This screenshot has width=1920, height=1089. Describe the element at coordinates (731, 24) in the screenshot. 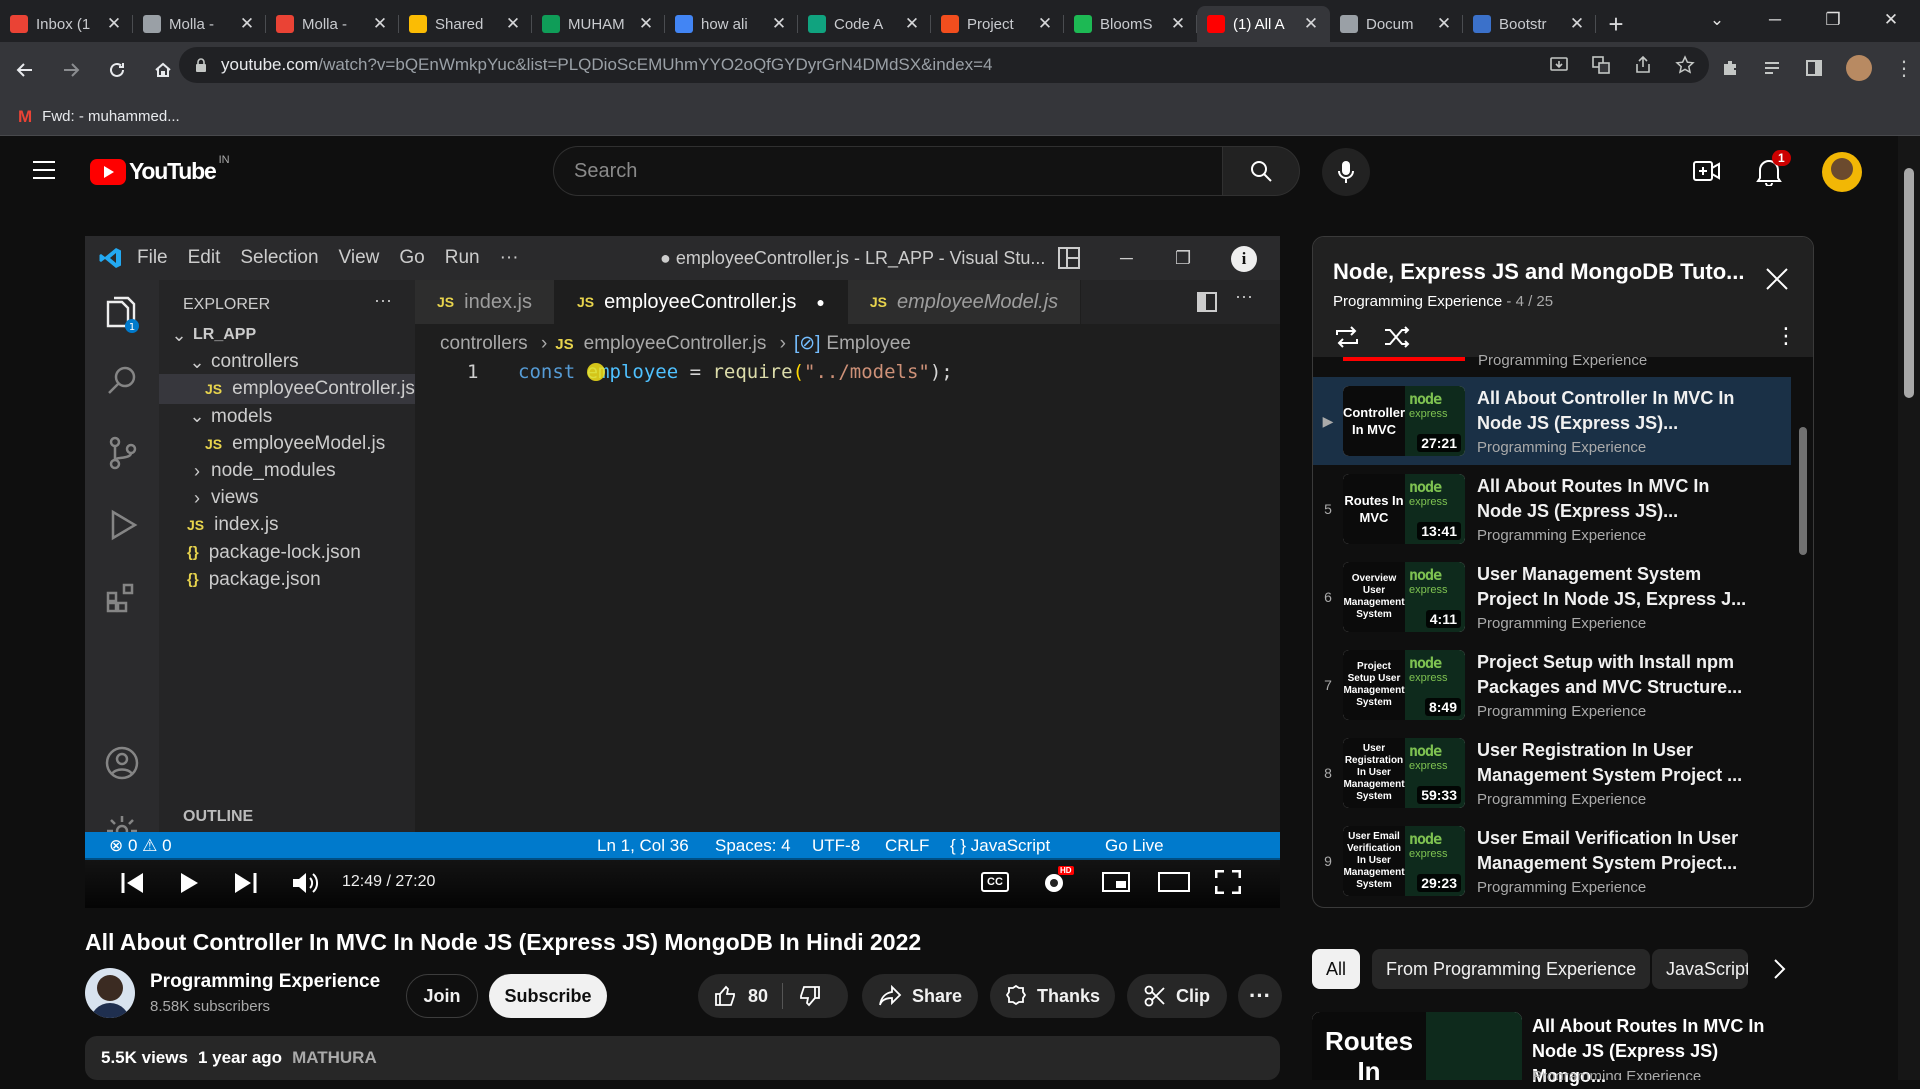

I see `browser-tab: how ali ✕` at that location.